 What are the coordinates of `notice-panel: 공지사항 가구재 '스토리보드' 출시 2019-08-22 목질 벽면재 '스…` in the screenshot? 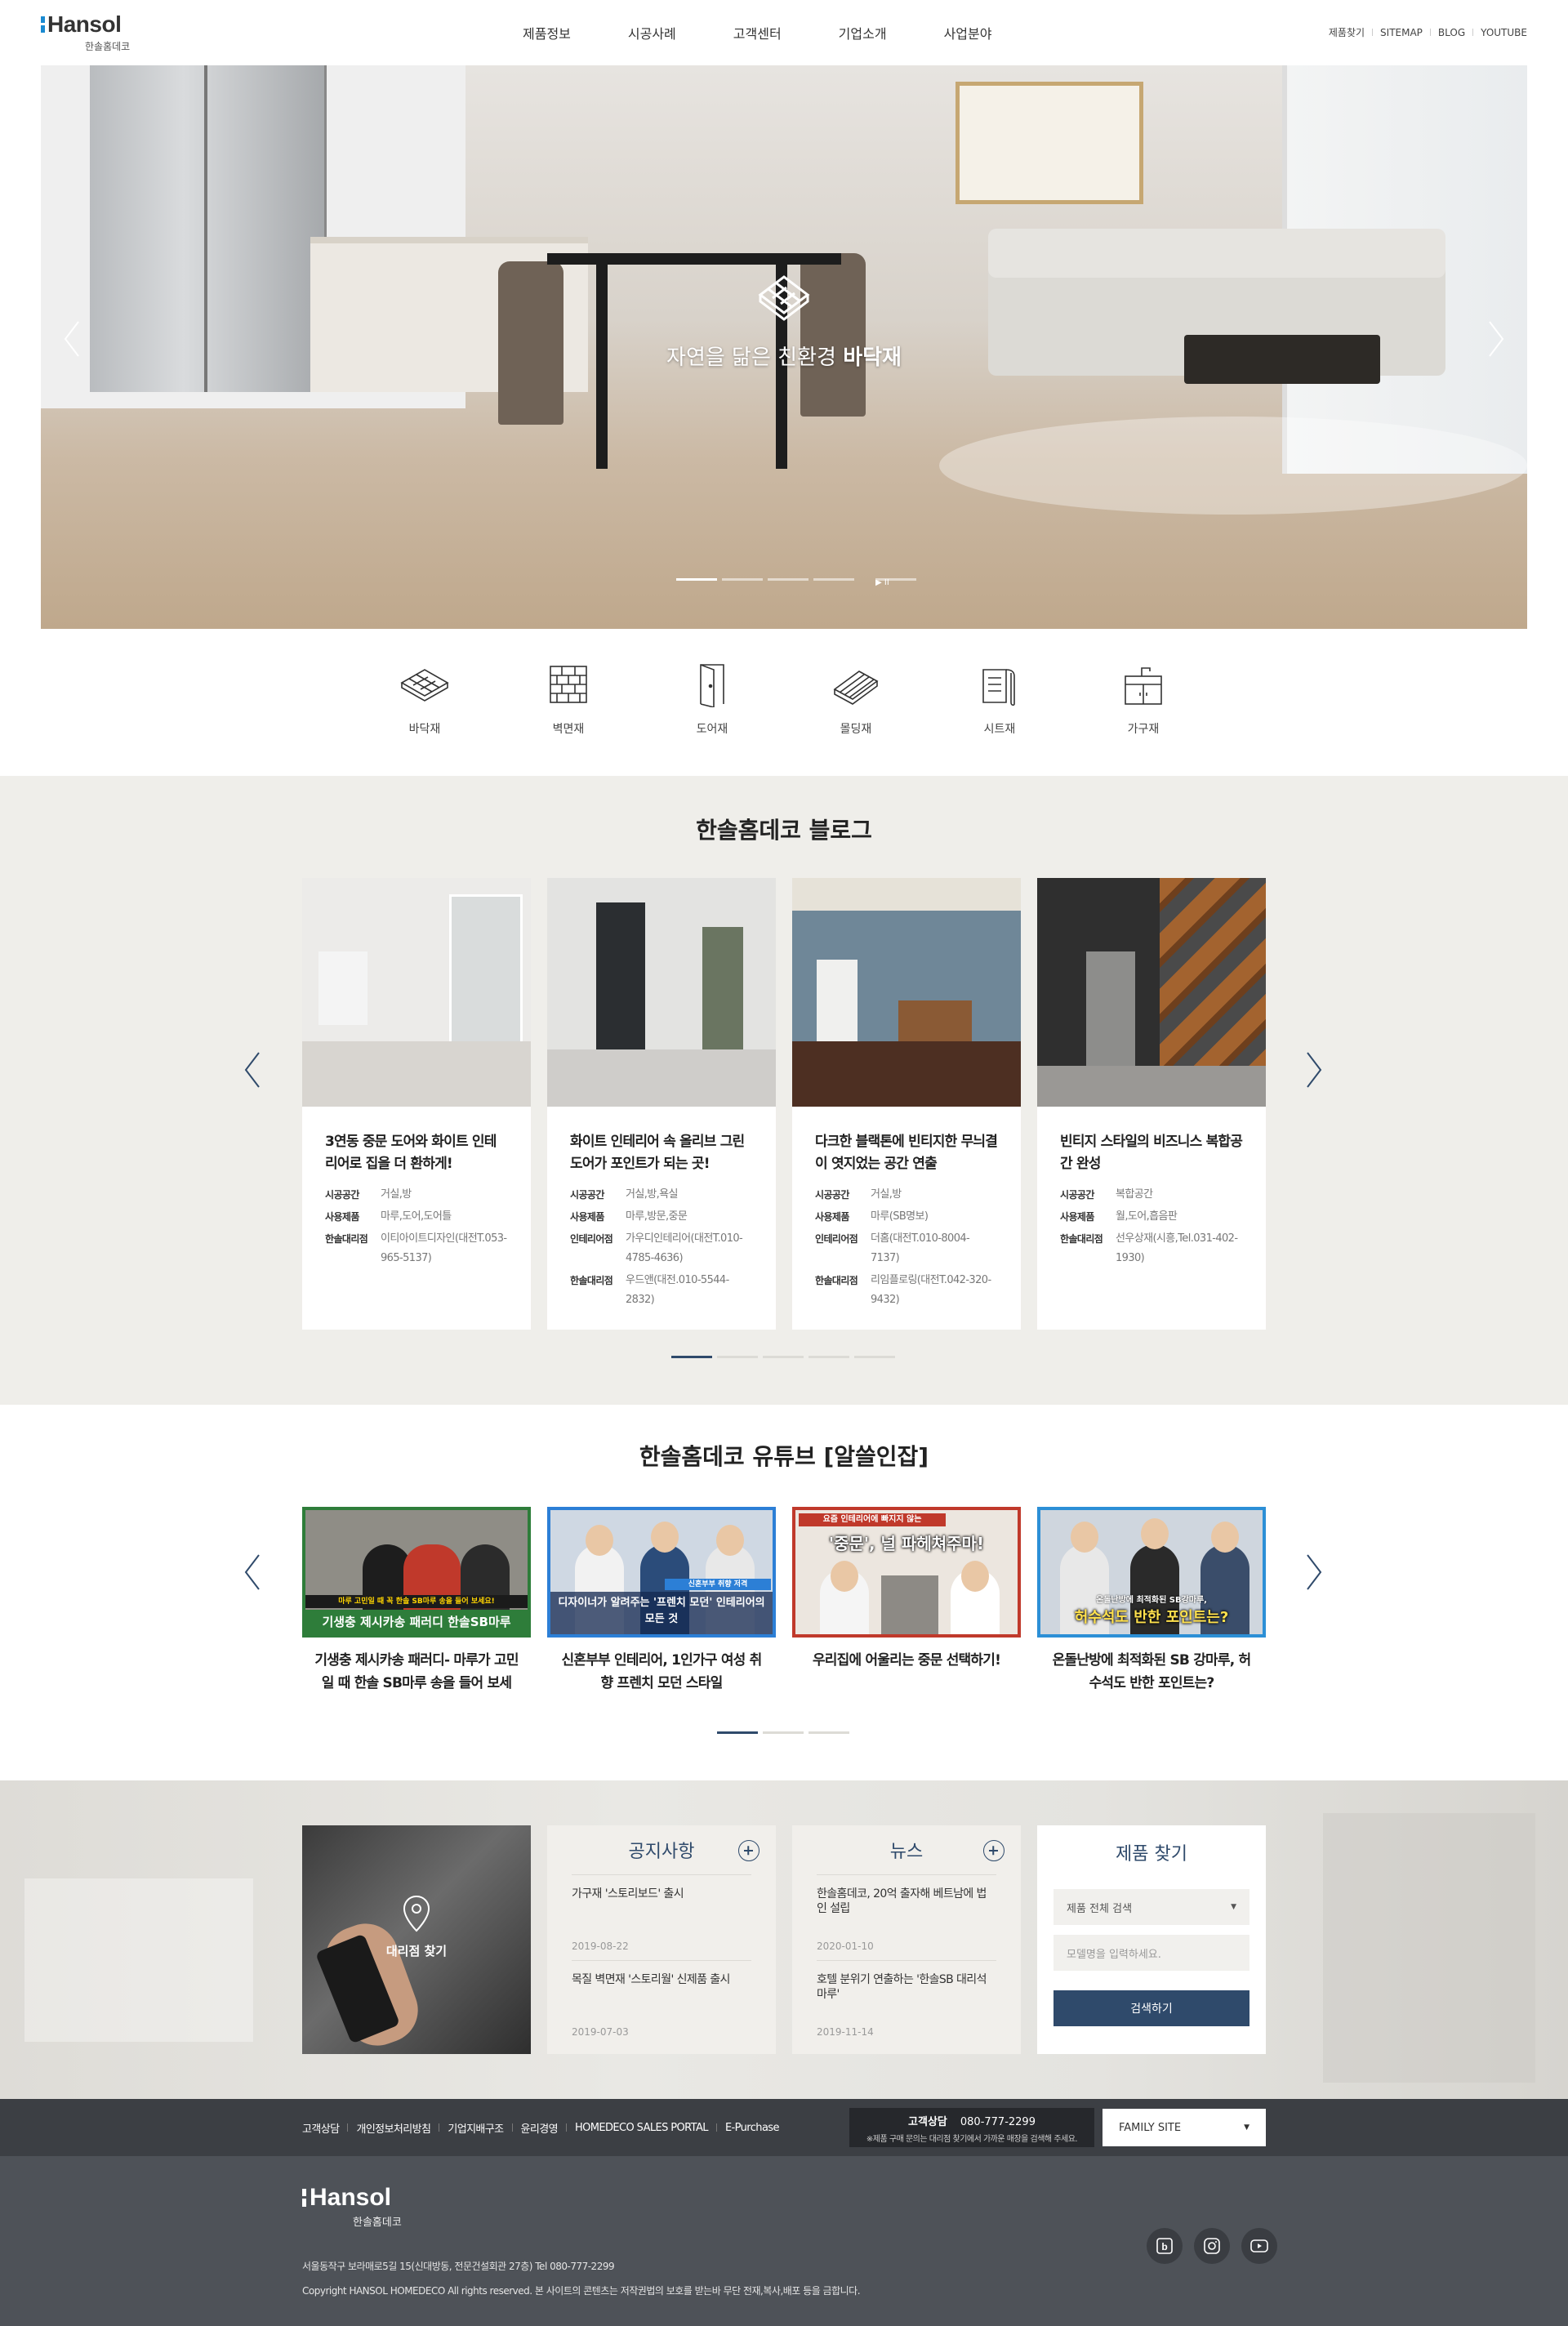 It's located at (661, 1940).